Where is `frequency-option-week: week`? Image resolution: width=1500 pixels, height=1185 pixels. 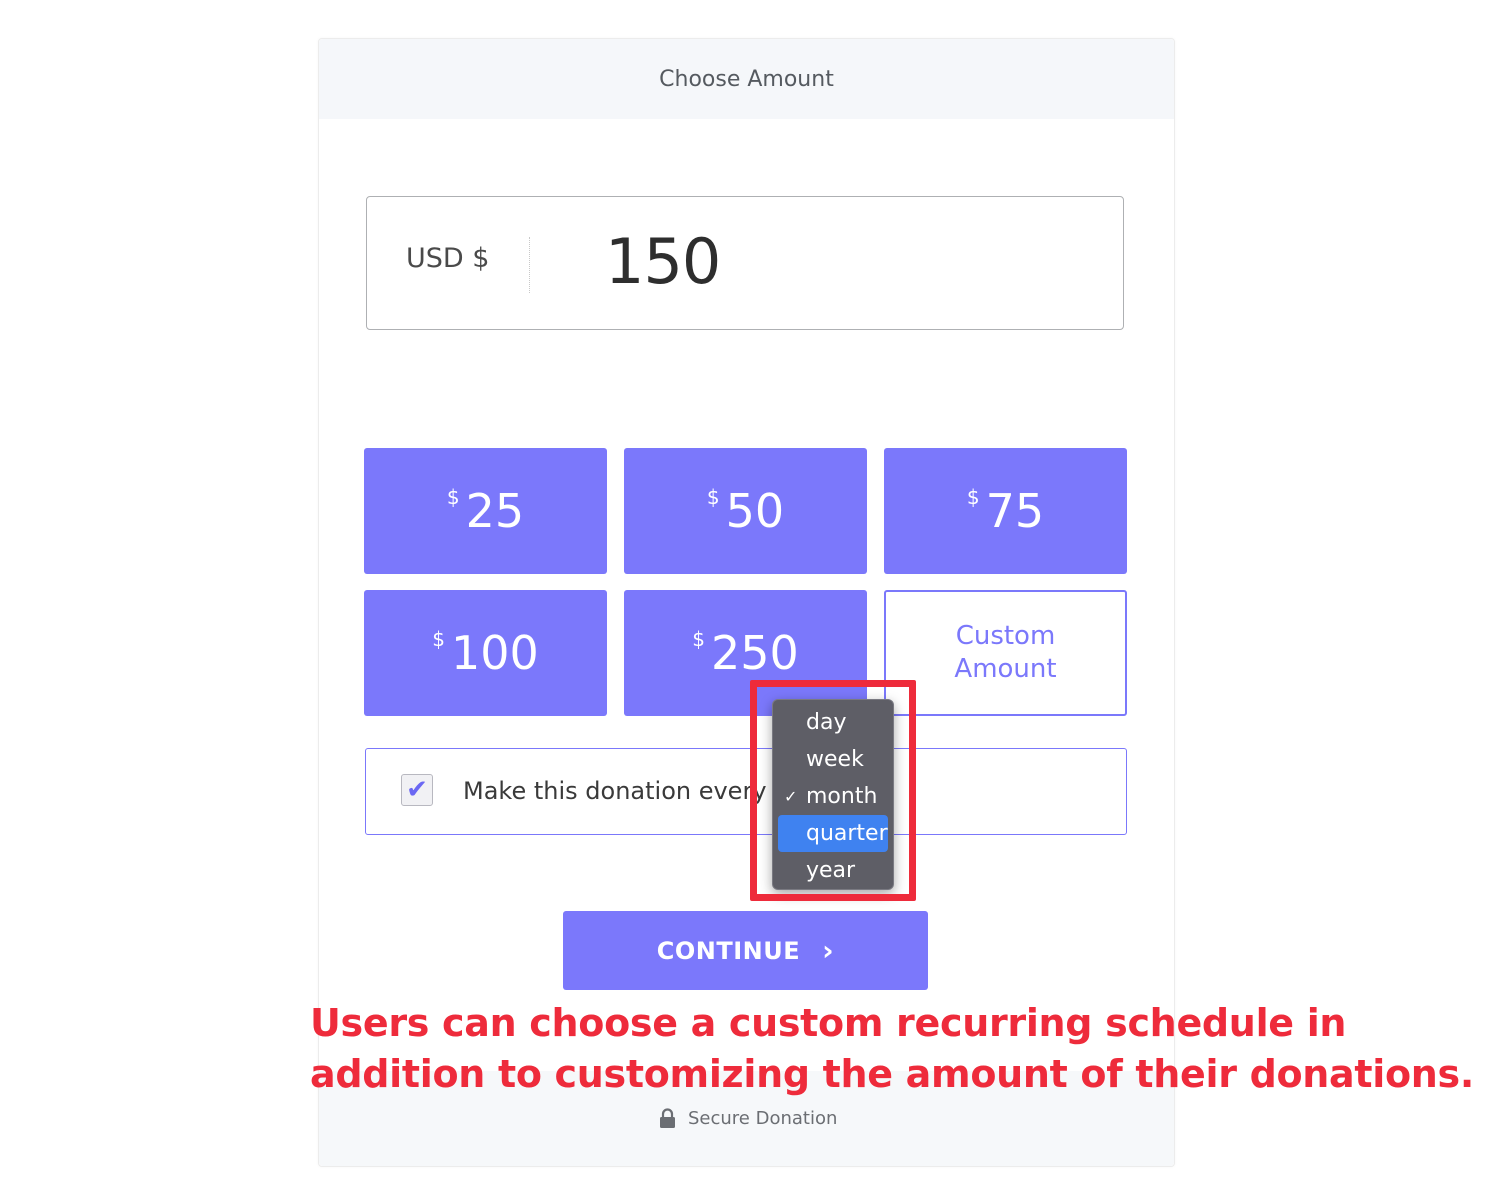 frequency-option-week: week is located at coordinates (833, 759).